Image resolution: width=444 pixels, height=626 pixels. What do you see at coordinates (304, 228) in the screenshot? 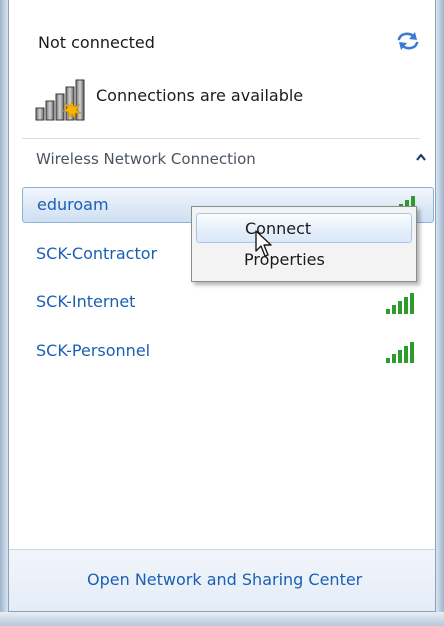
I see `connect-menu-item: Connect` at bounding box center [304, 228].